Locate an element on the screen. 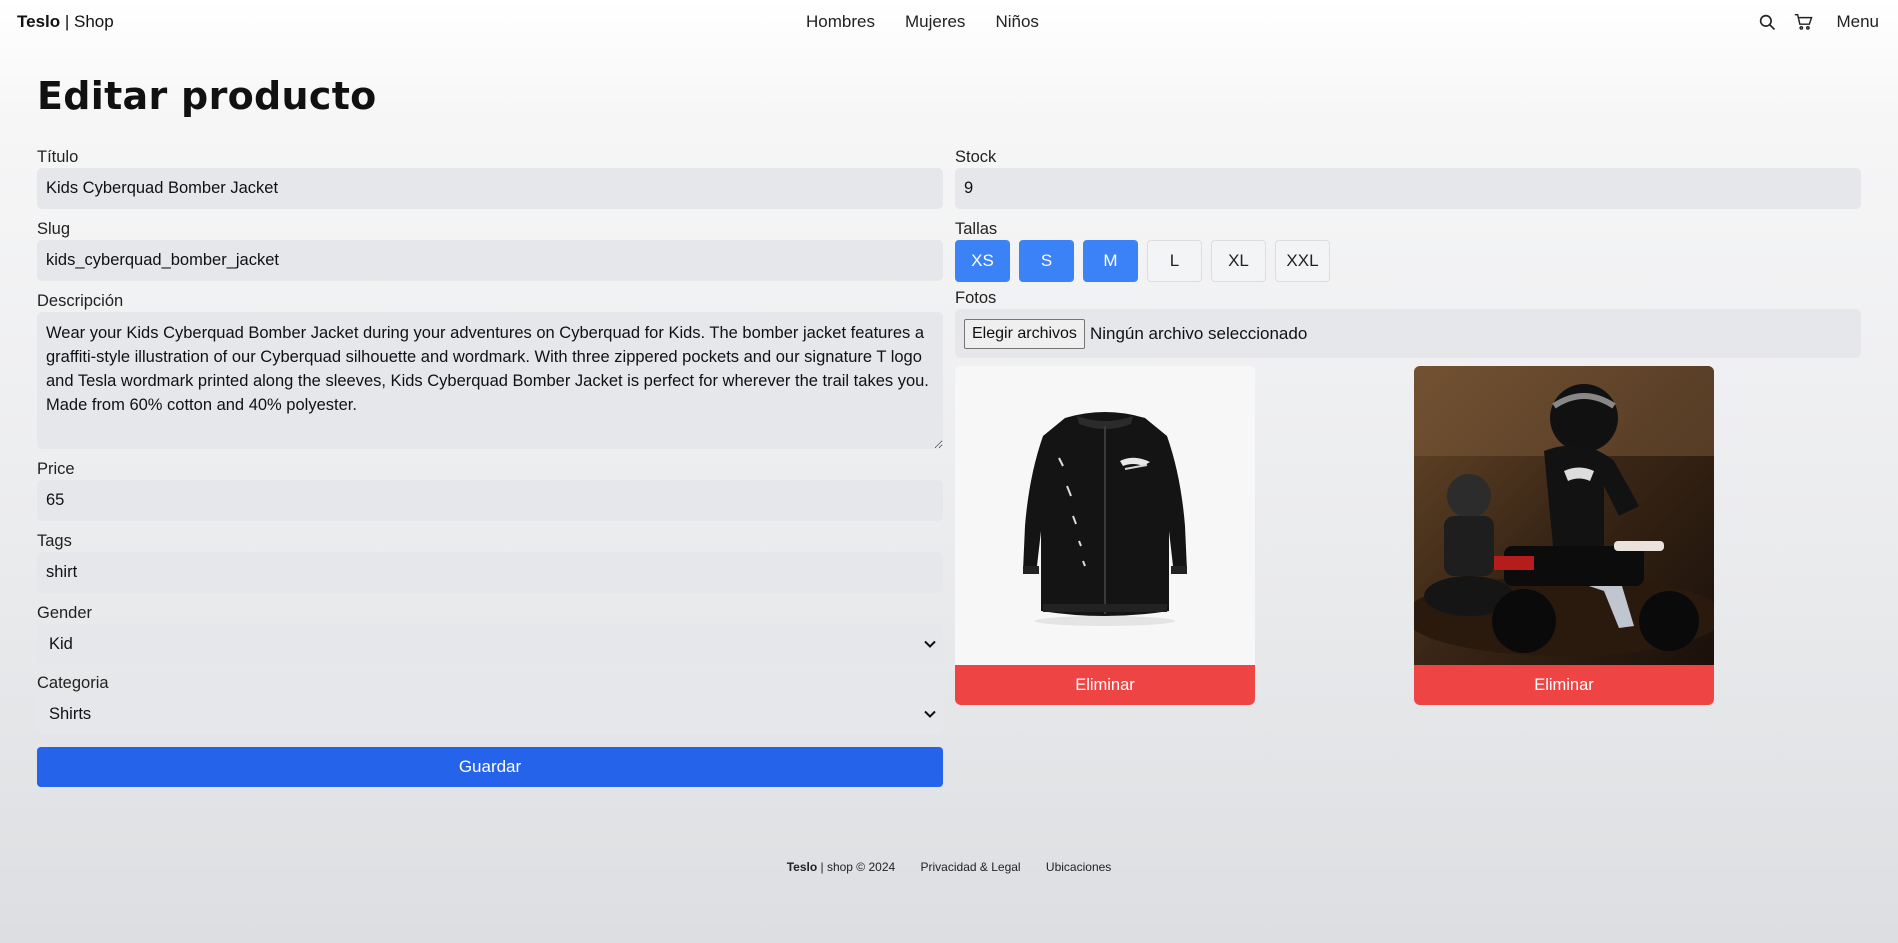 The image size is (1898, 943). nav-link-hombres: Hombres is located at coordinates (840, 22).